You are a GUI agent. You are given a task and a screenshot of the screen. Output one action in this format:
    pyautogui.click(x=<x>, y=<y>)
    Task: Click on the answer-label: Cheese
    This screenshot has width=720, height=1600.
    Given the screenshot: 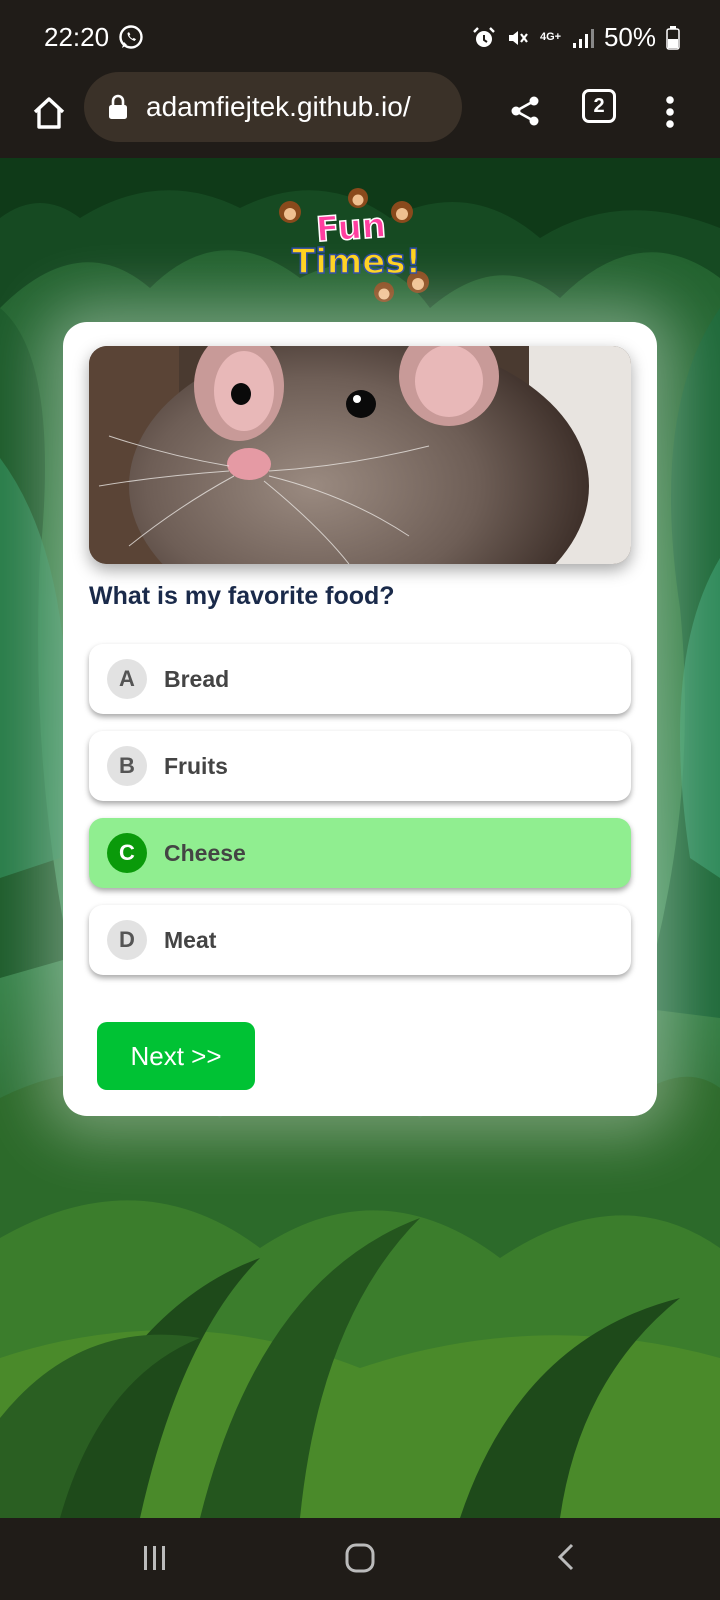 What is the action you would take?
    pyautogui.click(x=205, y=853)
    